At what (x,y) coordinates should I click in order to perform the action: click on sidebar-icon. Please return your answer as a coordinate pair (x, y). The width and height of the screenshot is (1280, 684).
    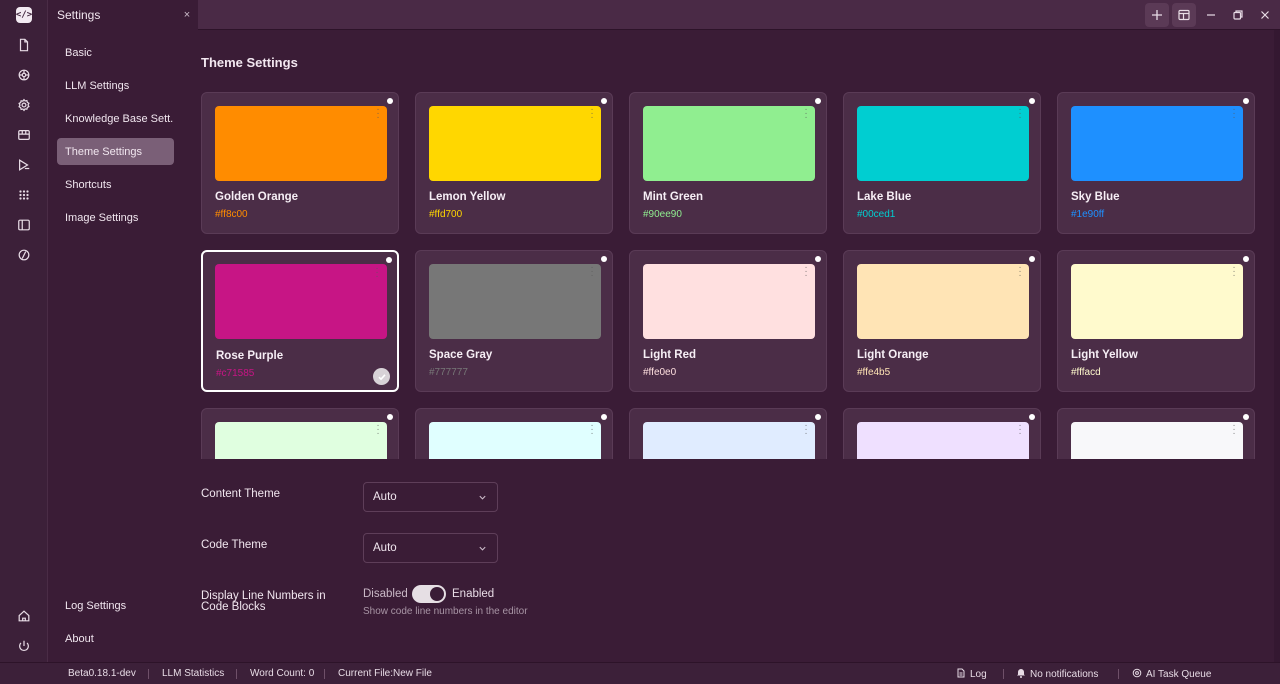
    Looking at the image, I should click on (24, 225).